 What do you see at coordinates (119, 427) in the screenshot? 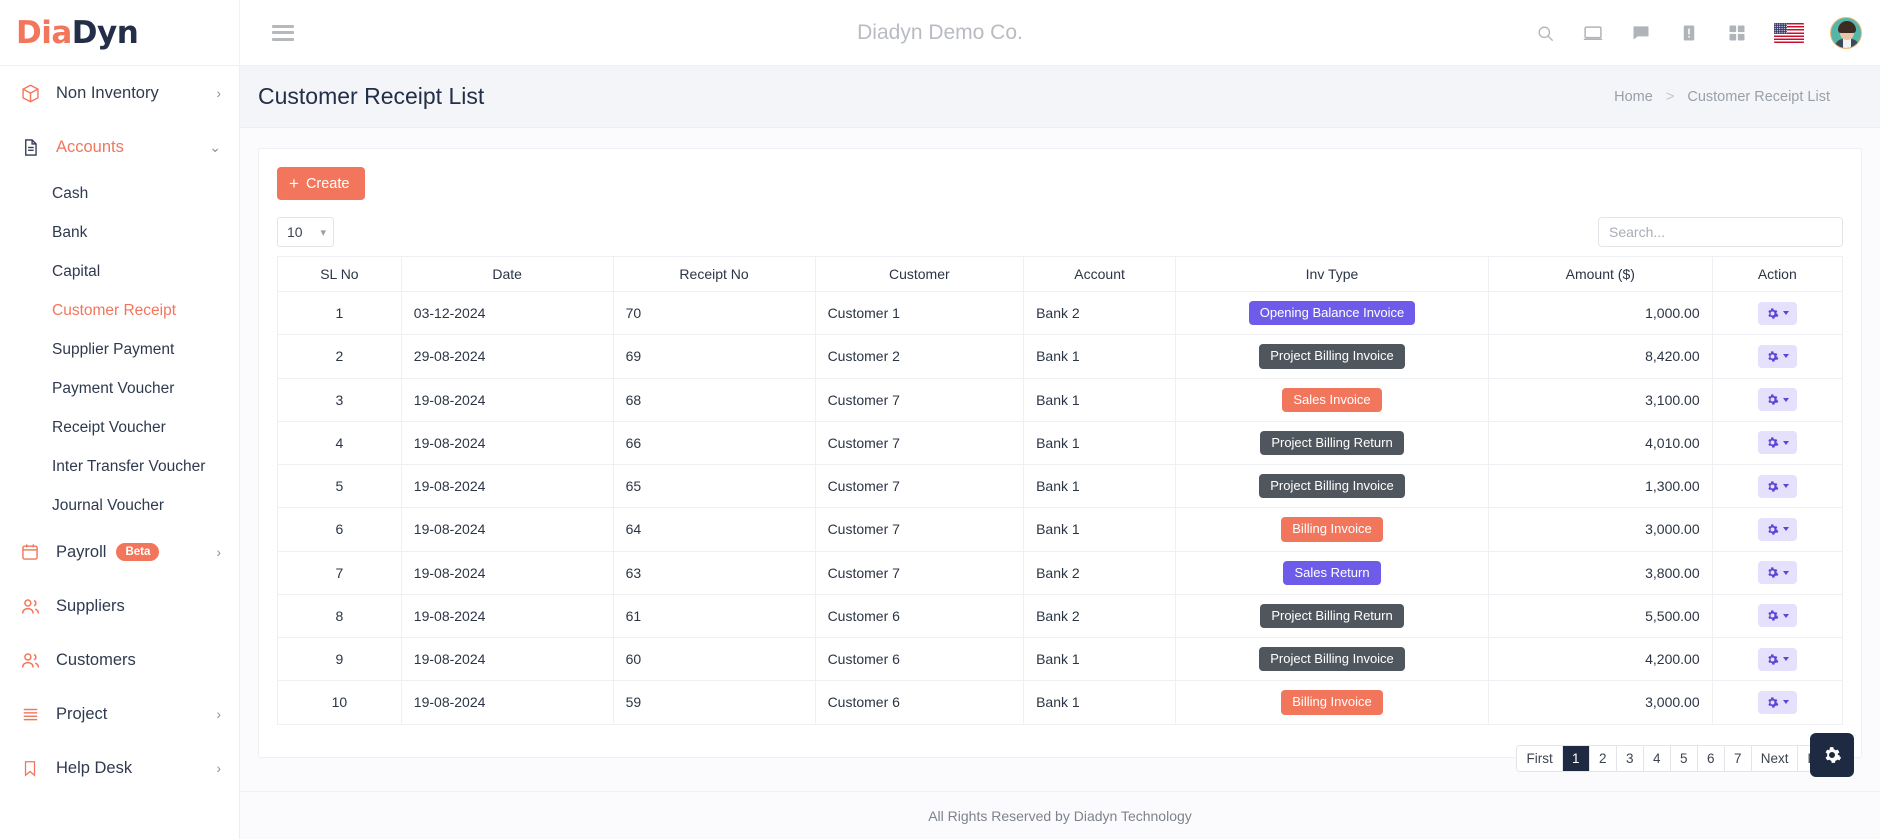
I see `sidebar-subitem-receipt-voucher: Receipt Voucher` at bounding box center [119, 427].